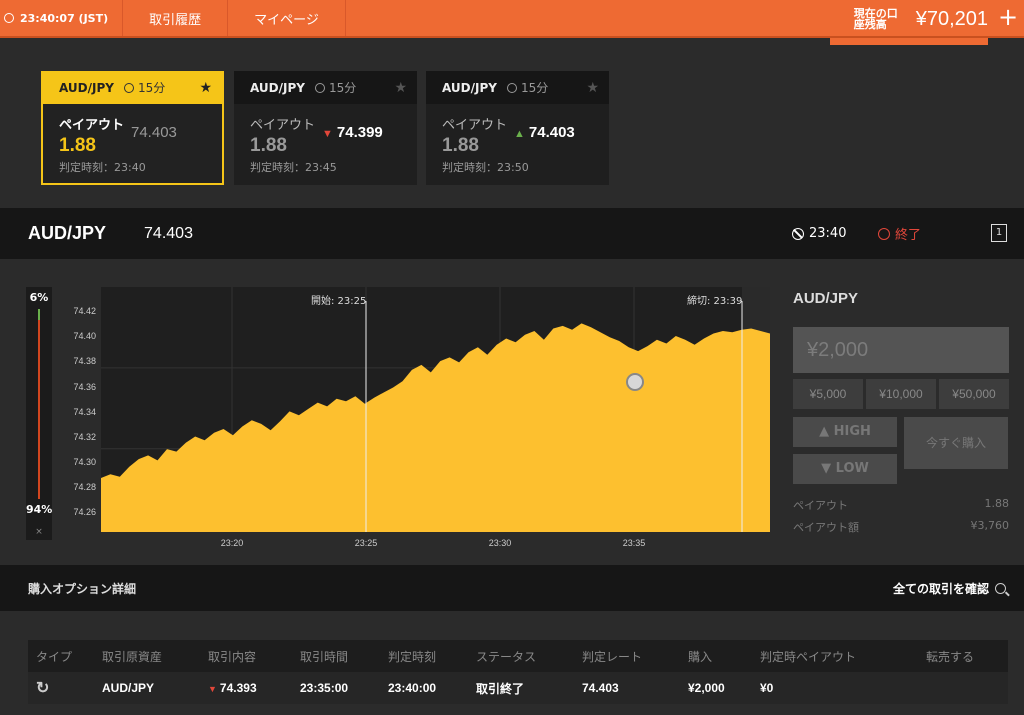 This screenshot has width=1024, height=715. What do you see at coordinates (826, 527) in the screenshot?
I see `payout-amount-label: ペイアウト額` at bounding box center [826, 527].